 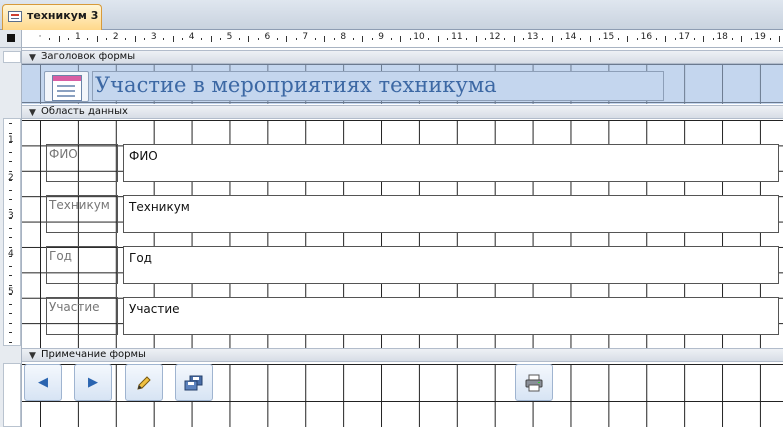 What do you see at coordinates (79, 205) in the screenshot?
I see `technikum-label: Техникум` at bounding box center [79, 205].